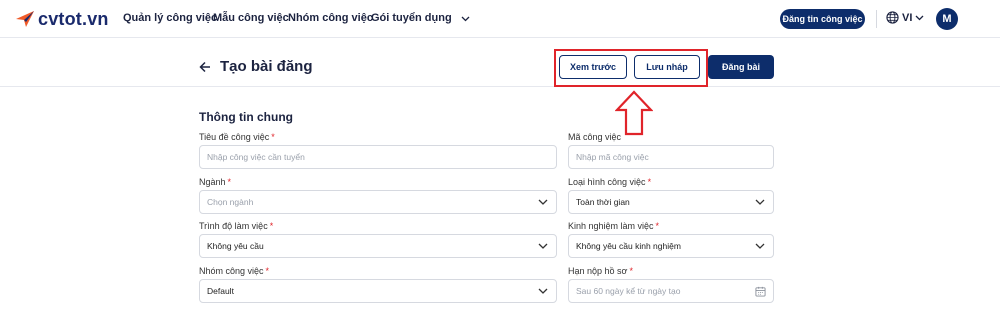  I want to click on nav-item-job-management: Quản lý công việc, so click(170, 18).